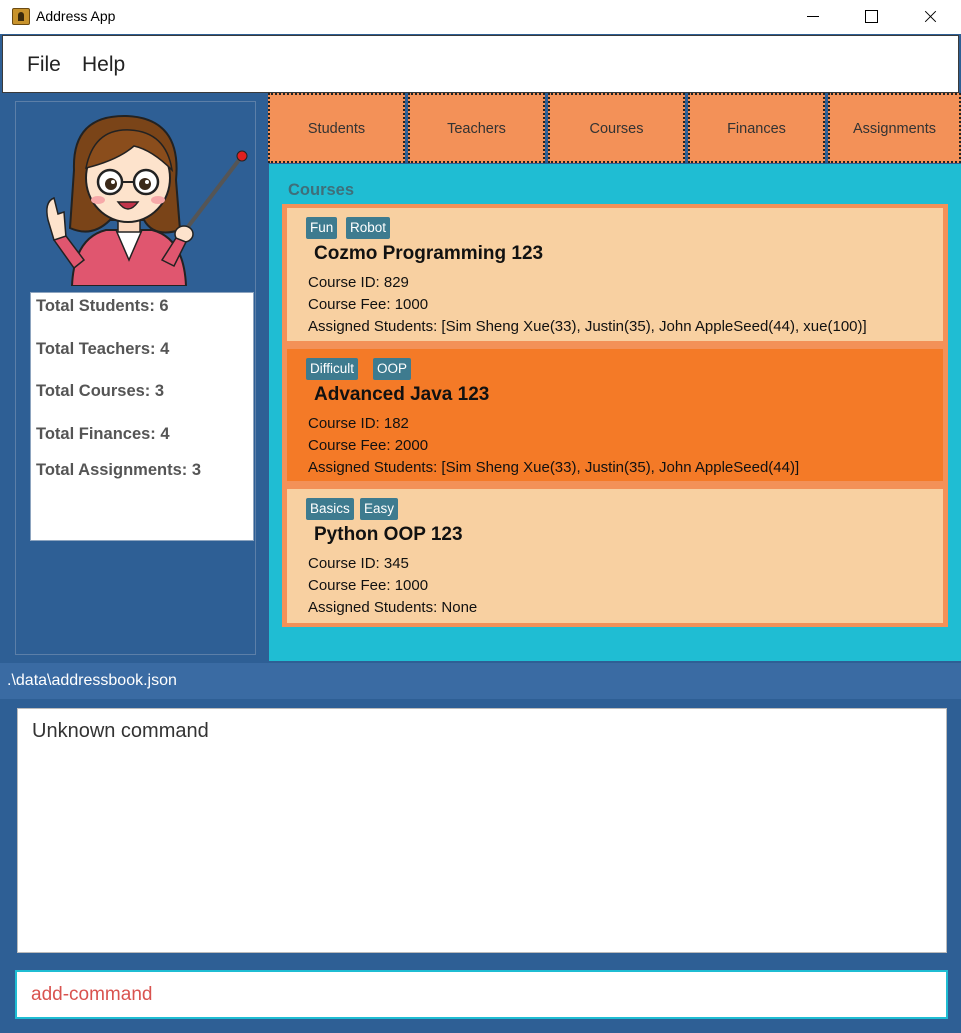 This screenshot has height=1033, width=961. Describe the element at coordinates (321, 190) in the screenshot. I see `panel-title: Courses` at that location.